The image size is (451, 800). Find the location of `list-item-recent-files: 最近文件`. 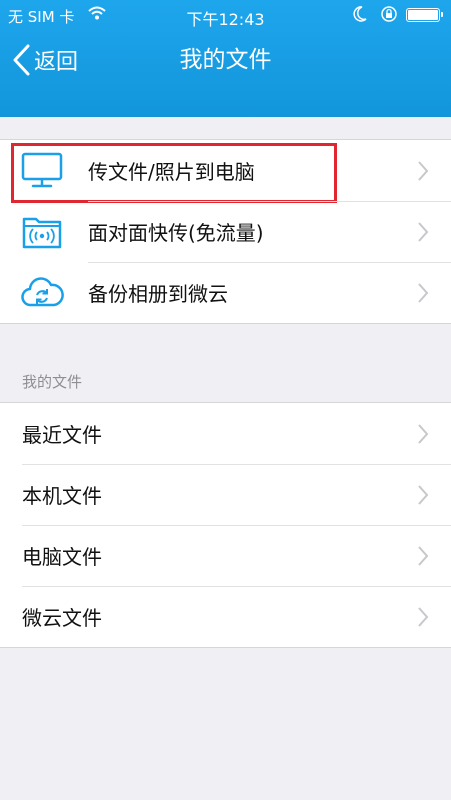

list-item-recent-files: 最近文件 is located at coordinates (225, 433).